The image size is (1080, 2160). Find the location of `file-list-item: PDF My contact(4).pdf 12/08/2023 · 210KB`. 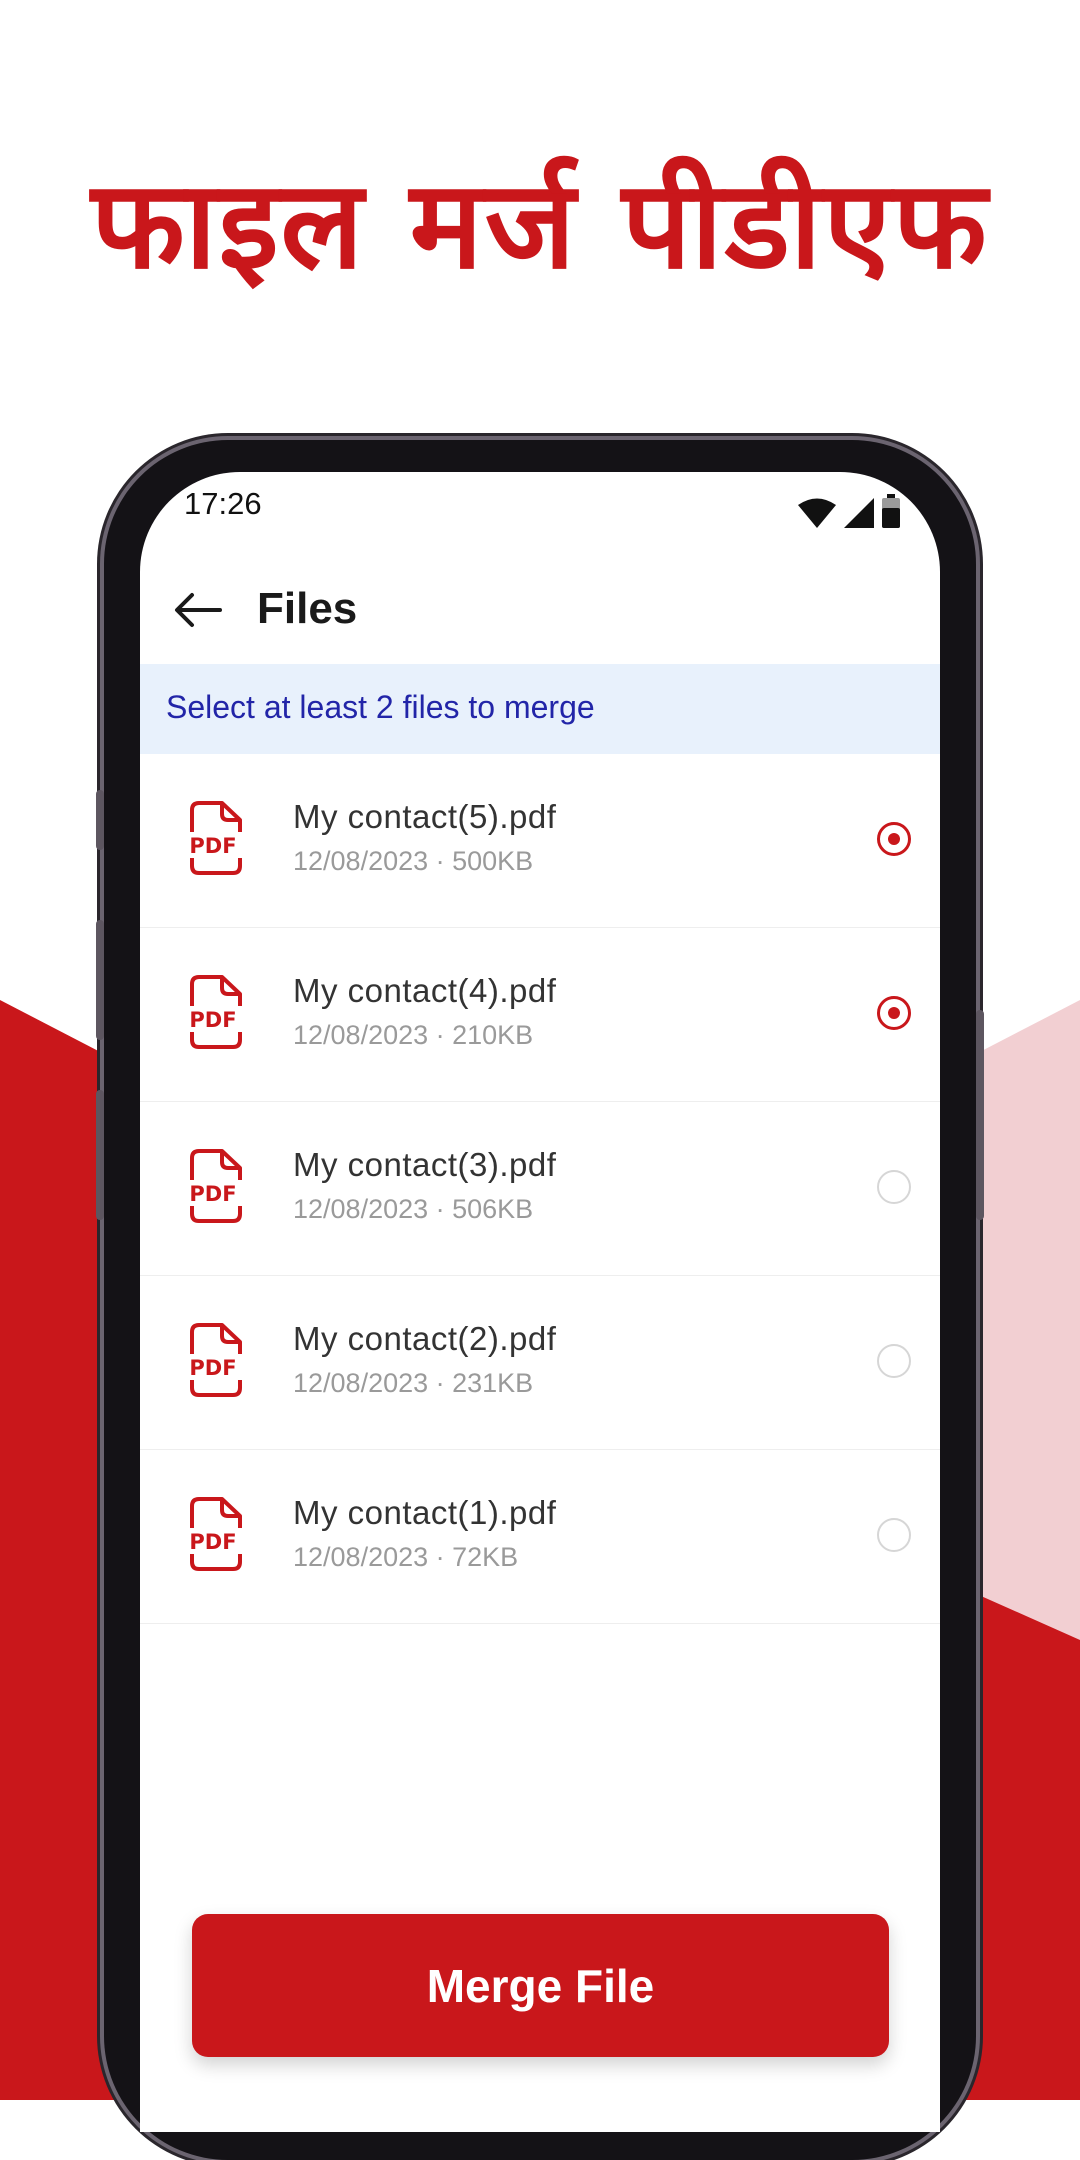

file-list-item: PDF My contact(4).pdf 12/08/2023 · 210KB is located at coordinates (540, 1015).